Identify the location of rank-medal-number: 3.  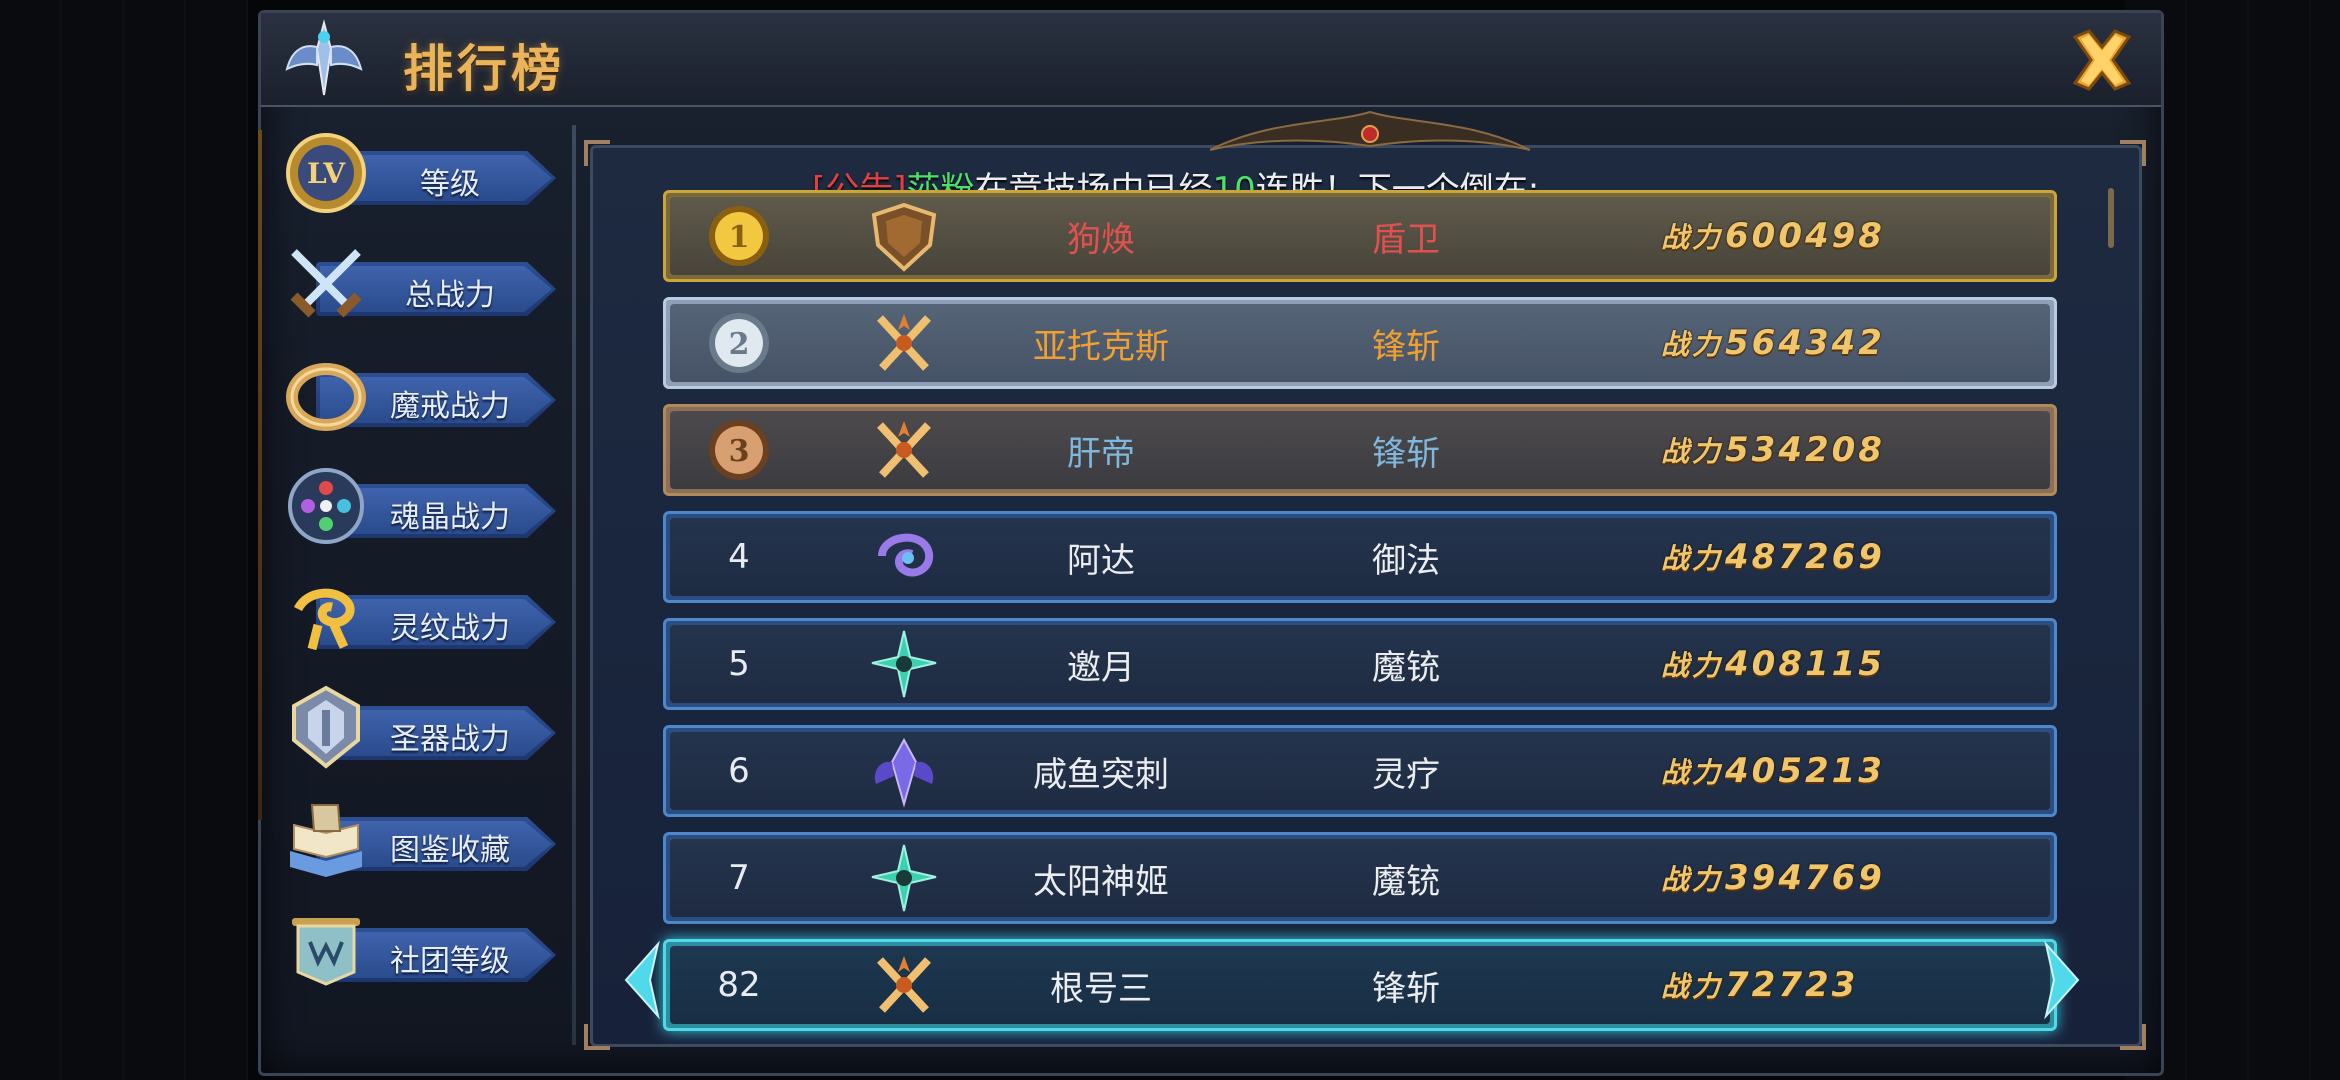
(739, 451).